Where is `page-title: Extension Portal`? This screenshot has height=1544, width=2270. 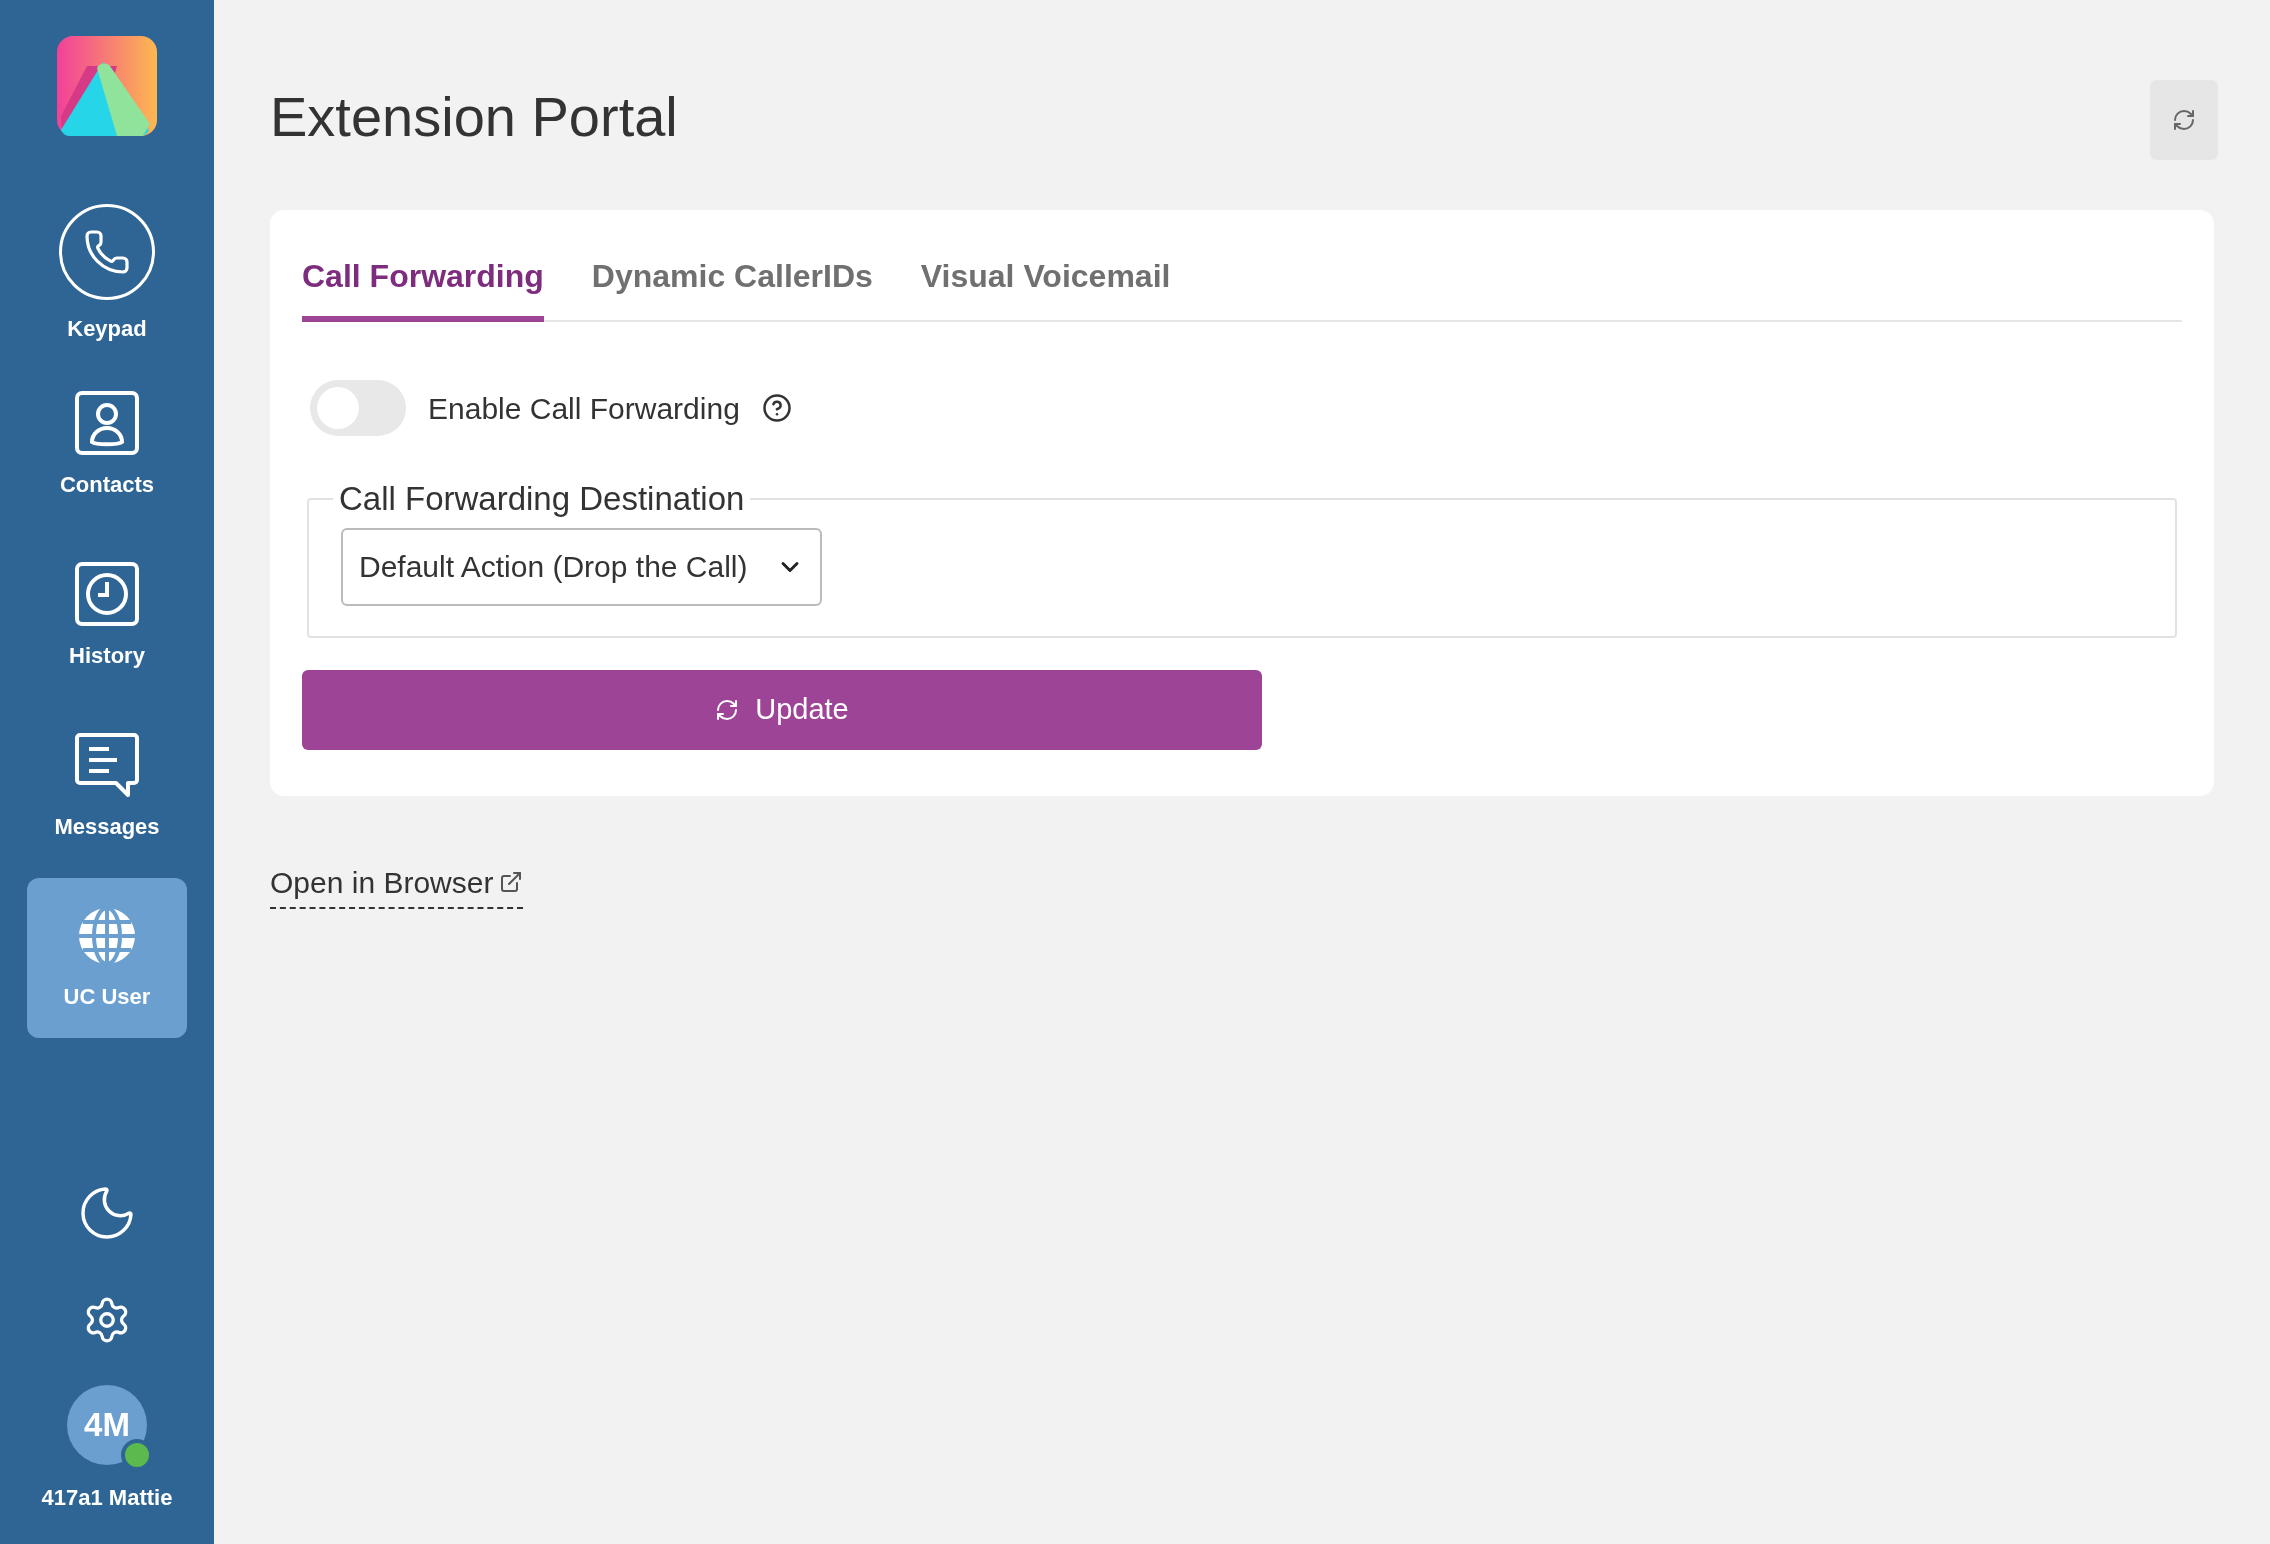 page-title: Extension Portal is located at coordinates (474, 117).